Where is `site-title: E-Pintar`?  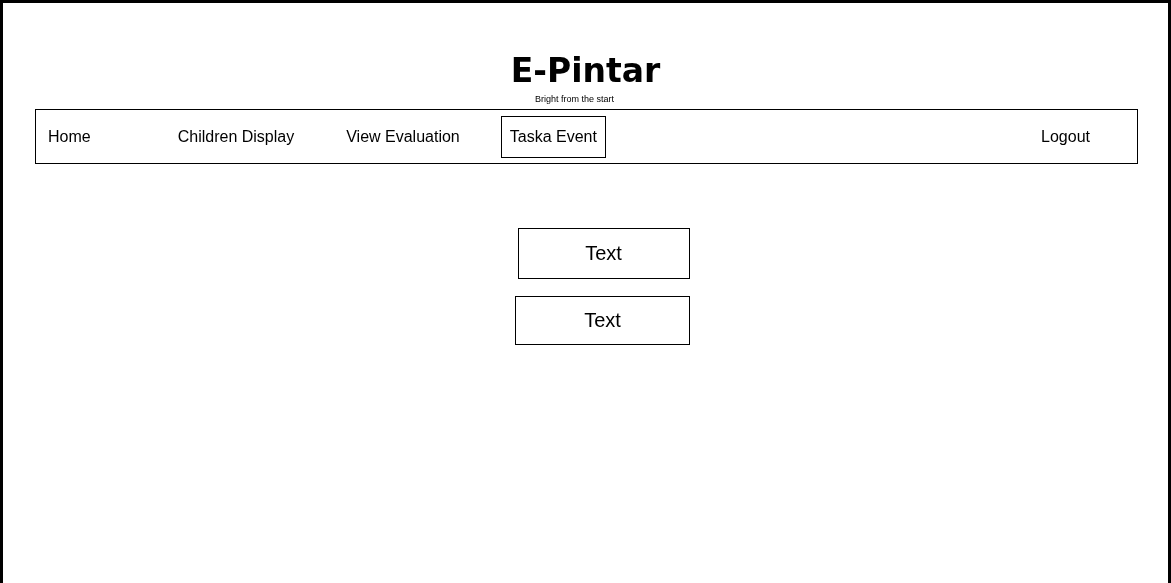
site-title: E-Pintar is located at coordinates (585, 71).